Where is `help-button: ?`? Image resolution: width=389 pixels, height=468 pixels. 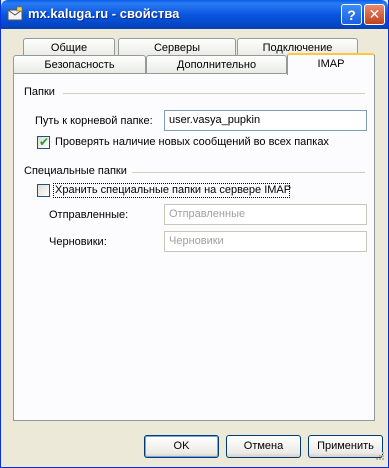
help-button: ? is located at coordinates (351, 14).